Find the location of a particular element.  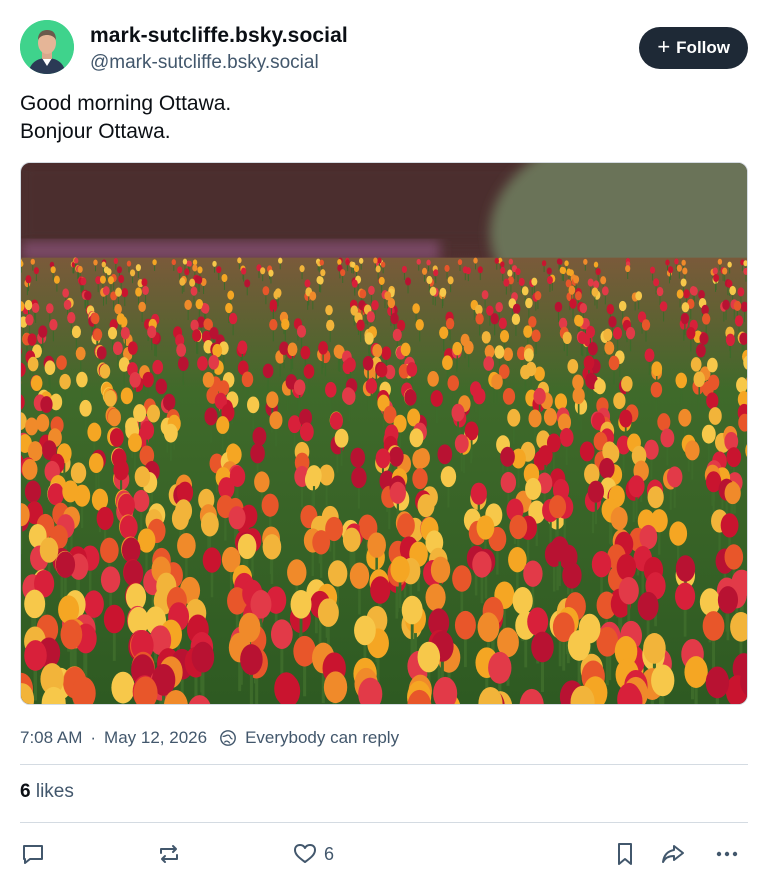

repost-arrows-icon is located at coordinates (169, 854).